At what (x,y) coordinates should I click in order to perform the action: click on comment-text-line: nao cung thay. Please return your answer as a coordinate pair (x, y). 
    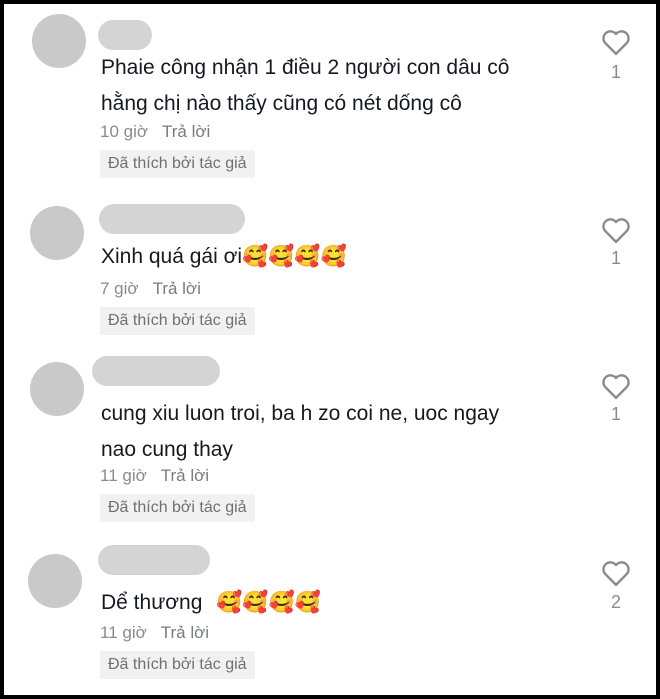
    Looking at the image, I should click on (167, 449).